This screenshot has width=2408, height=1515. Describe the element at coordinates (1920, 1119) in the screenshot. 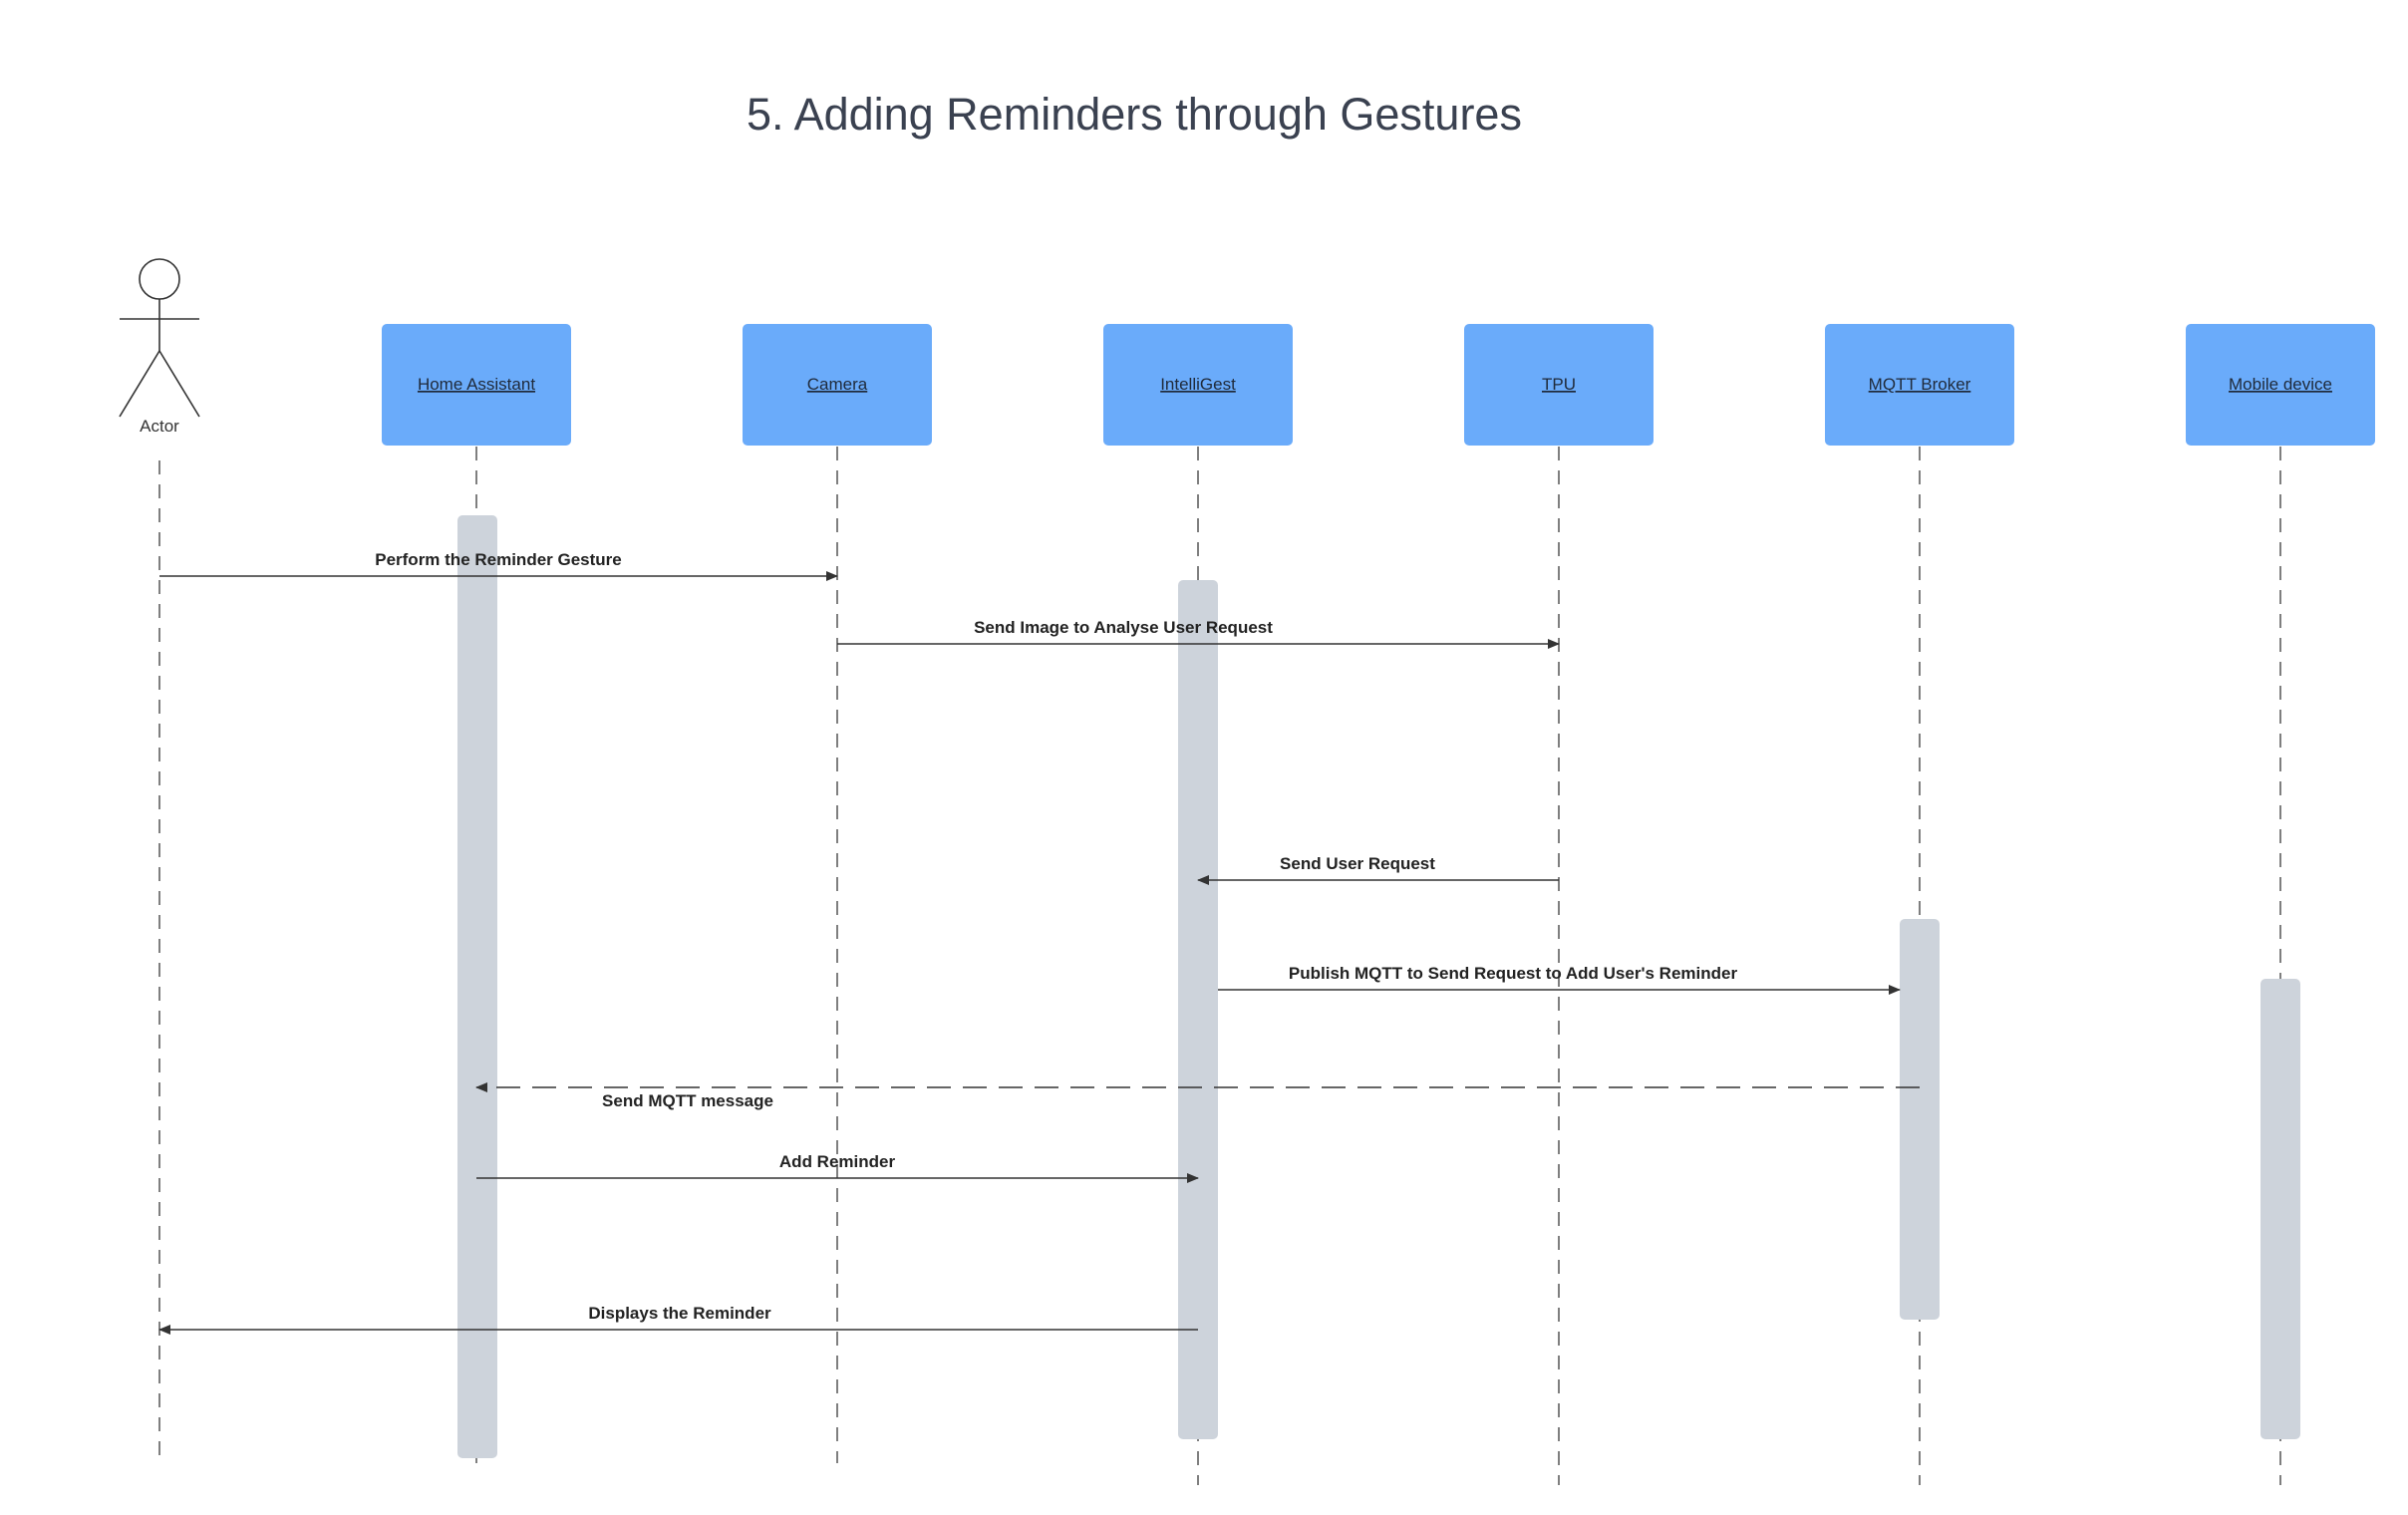

I see `activation-mqtt-broker` at that location.